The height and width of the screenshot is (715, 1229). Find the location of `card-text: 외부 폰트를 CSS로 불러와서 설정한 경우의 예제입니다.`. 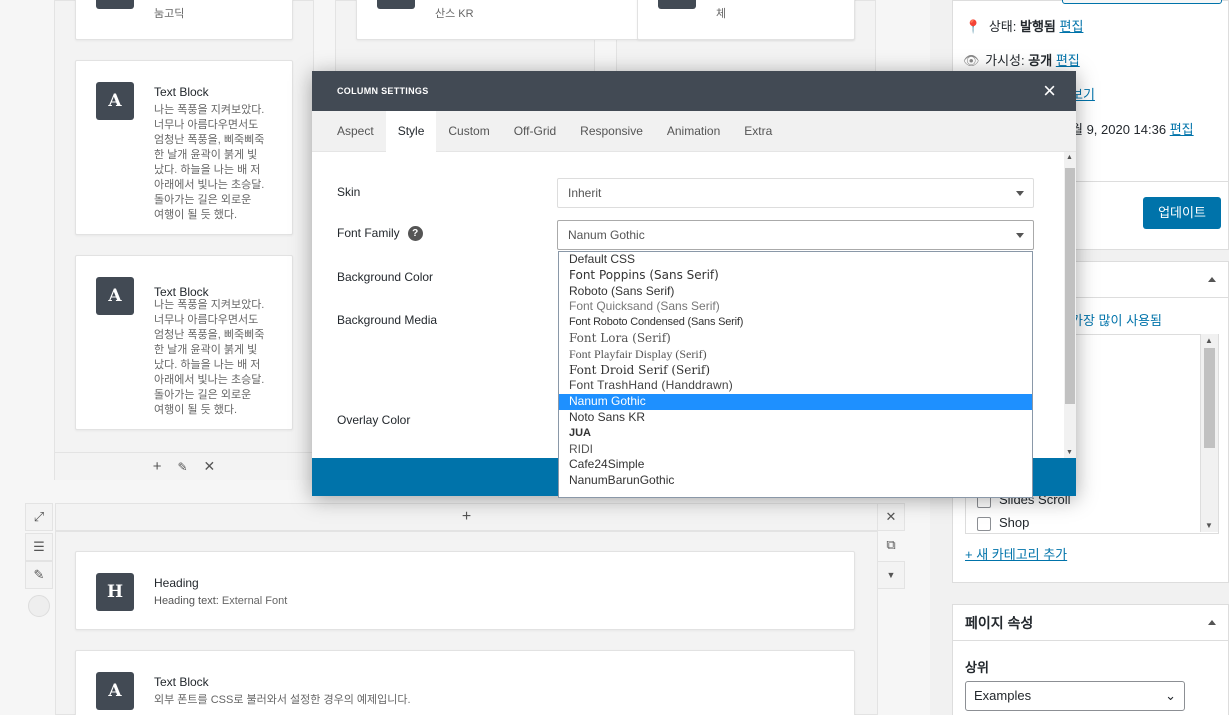

card-text: 외부 폰트를 CSS로 불러와서 설정한 경우의 예제입니다. is located at coordinates (282, 700).